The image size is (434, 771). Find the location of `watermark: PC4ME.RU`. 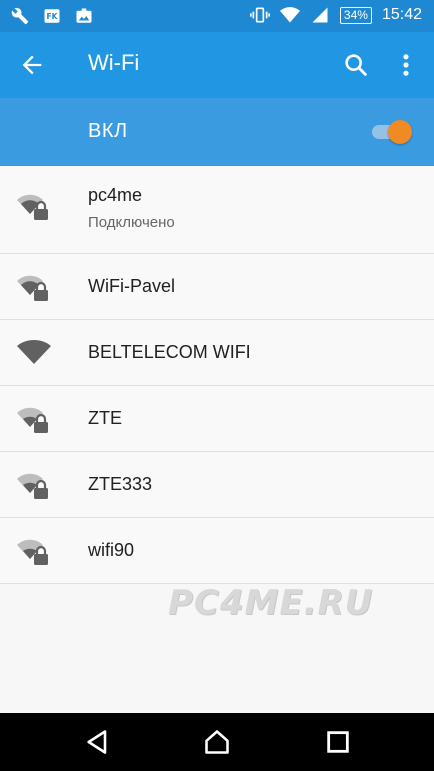

watermark: PC4ME.RU is located at coordinates (271, 603).